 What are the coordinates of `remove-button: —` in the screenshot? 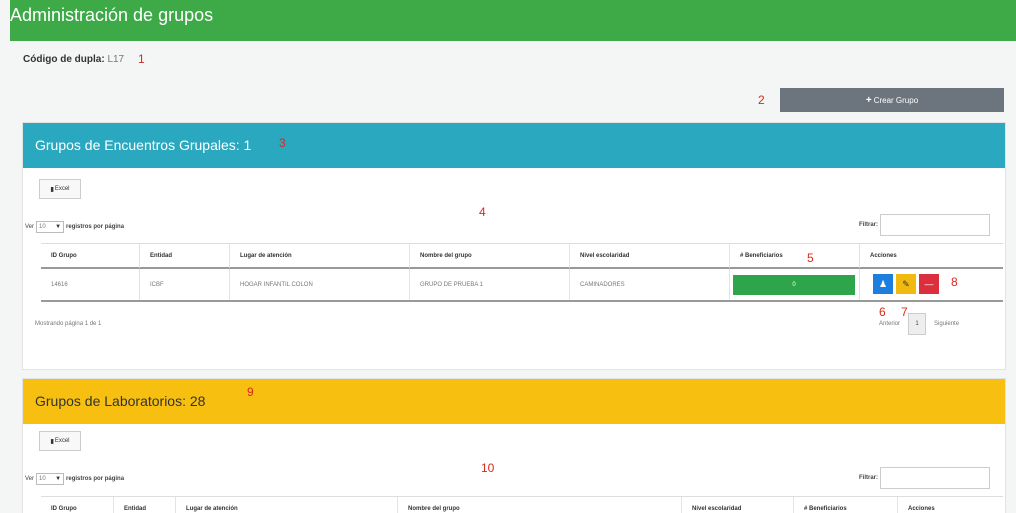 It's located at (929, 284).